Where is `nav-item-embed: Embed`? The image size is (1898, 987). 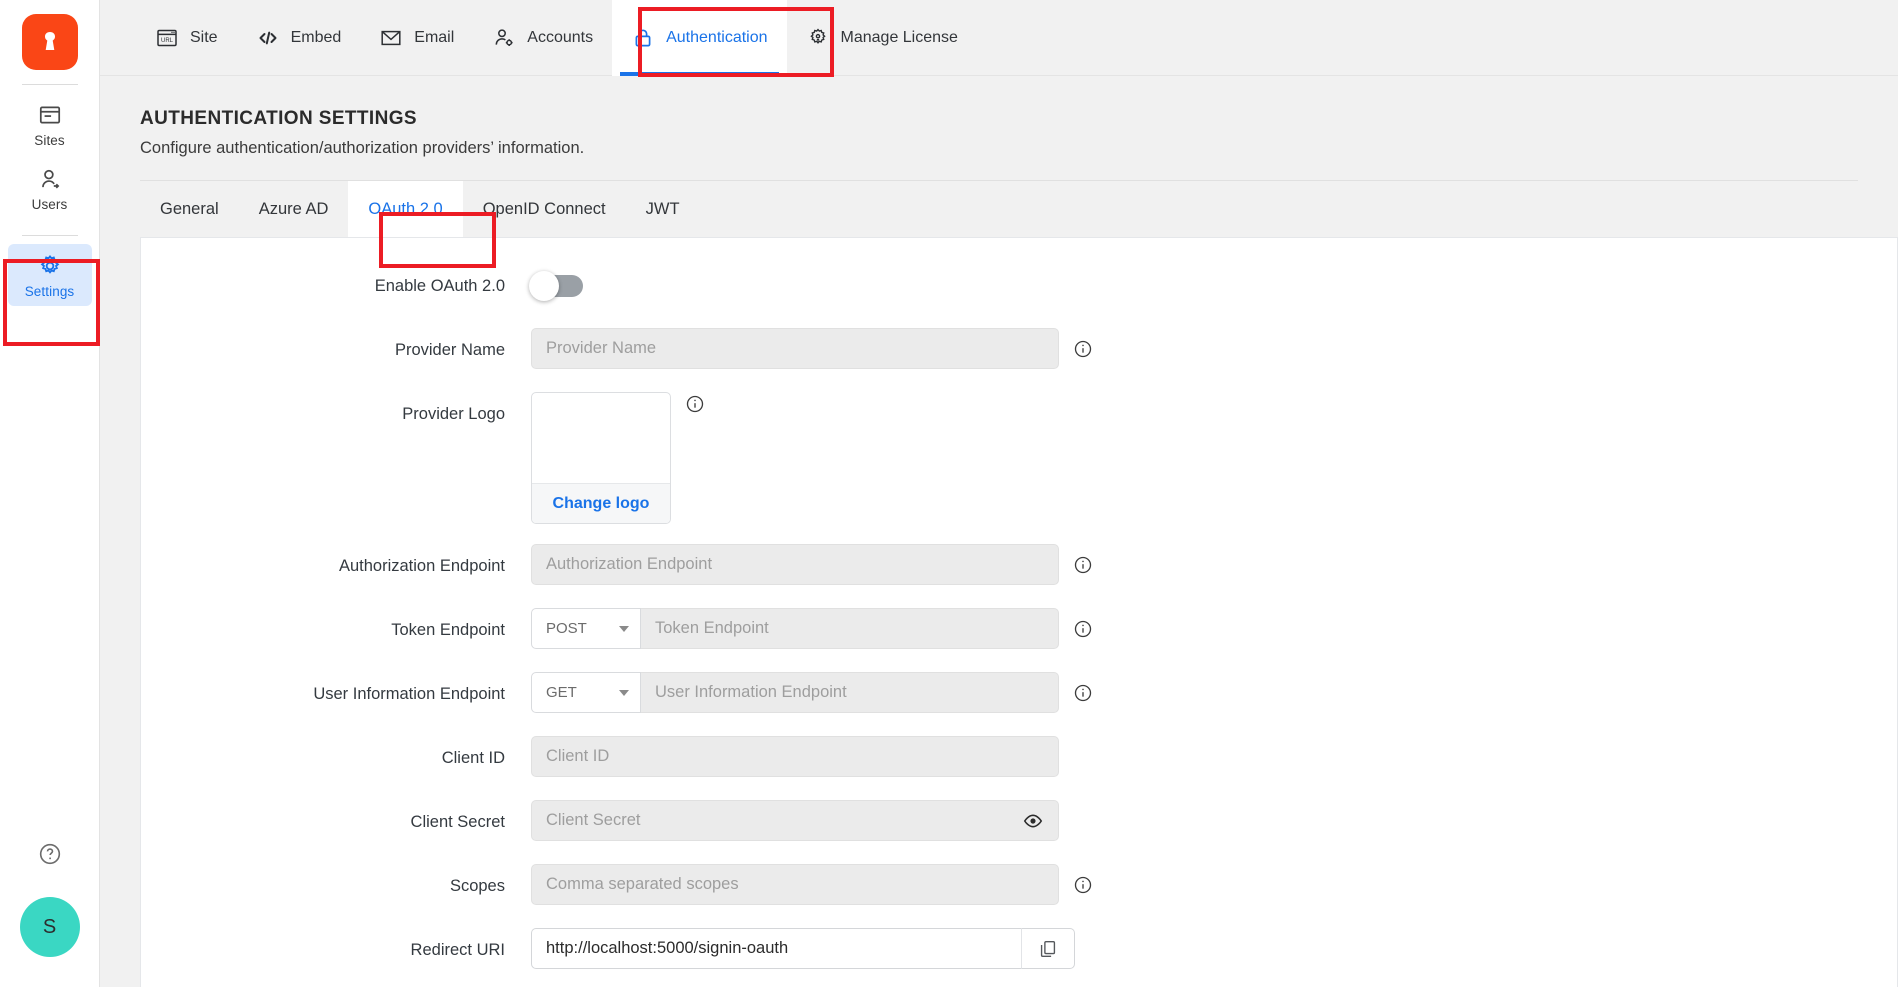
nav-item-embed: Embed is located at coordinates (299, 38).